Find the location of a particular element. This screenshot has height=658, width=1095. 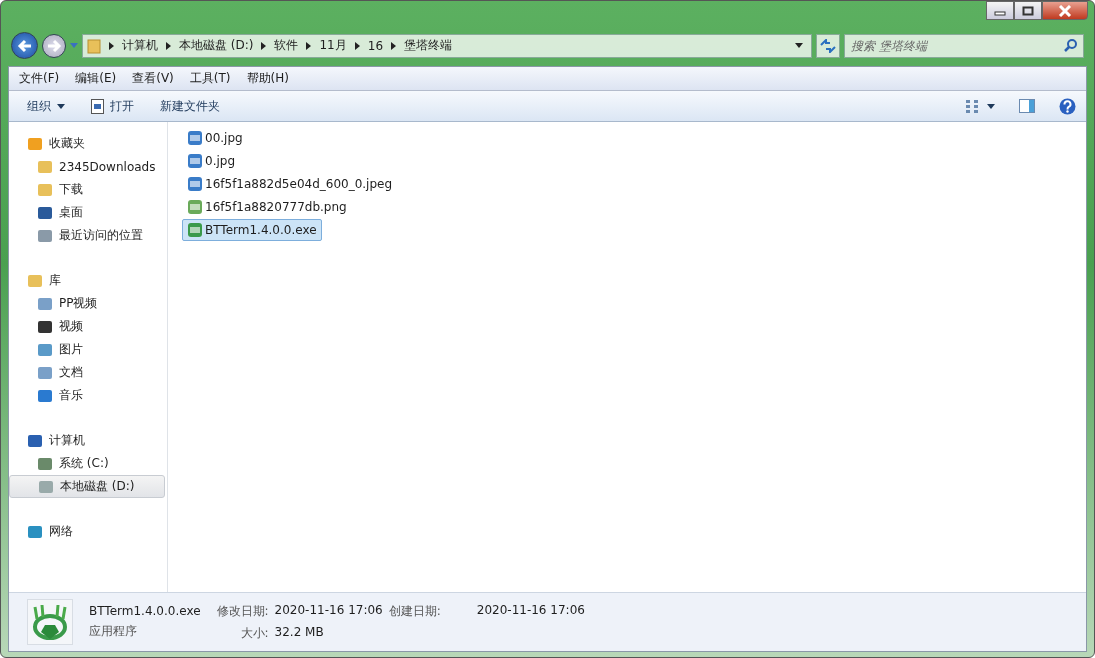

sidebar-item: PP视频 is located at coordinates (88, 303).